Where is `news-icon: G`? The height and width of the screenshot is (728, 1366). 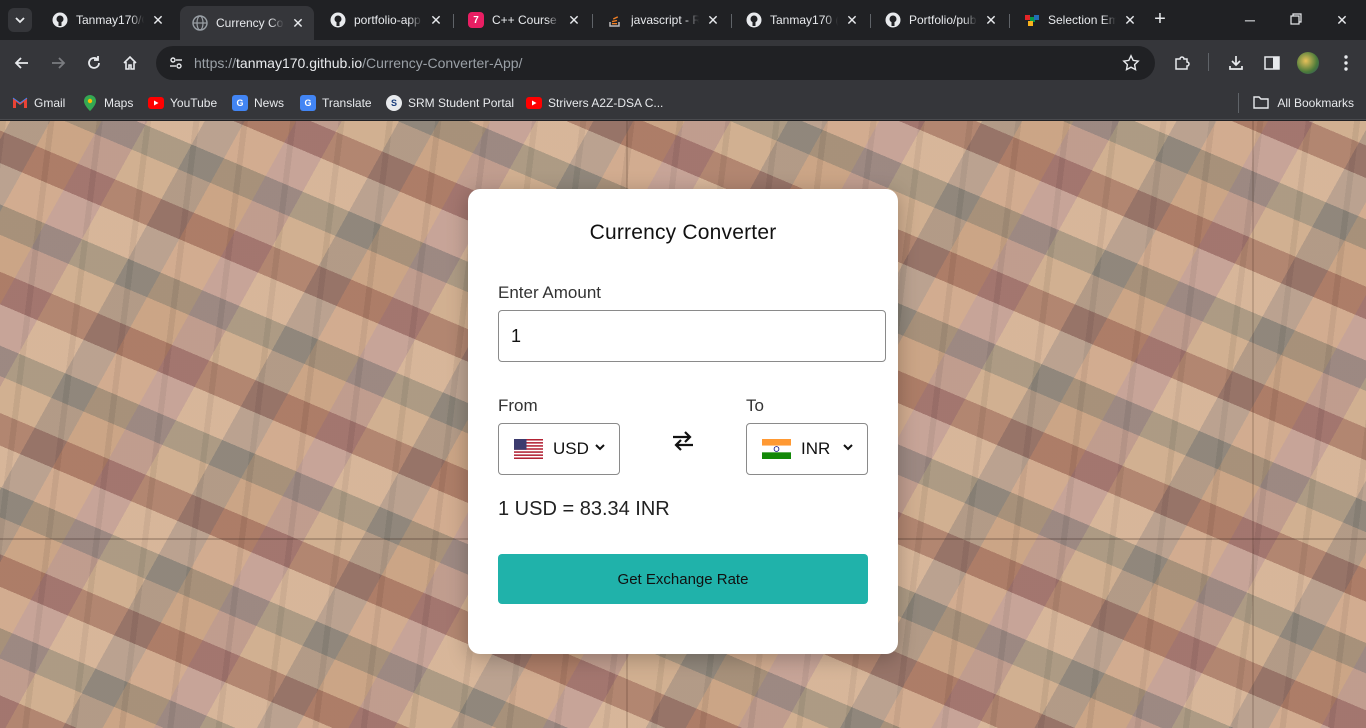
news-icon: G is located at coordinates (240, 103).